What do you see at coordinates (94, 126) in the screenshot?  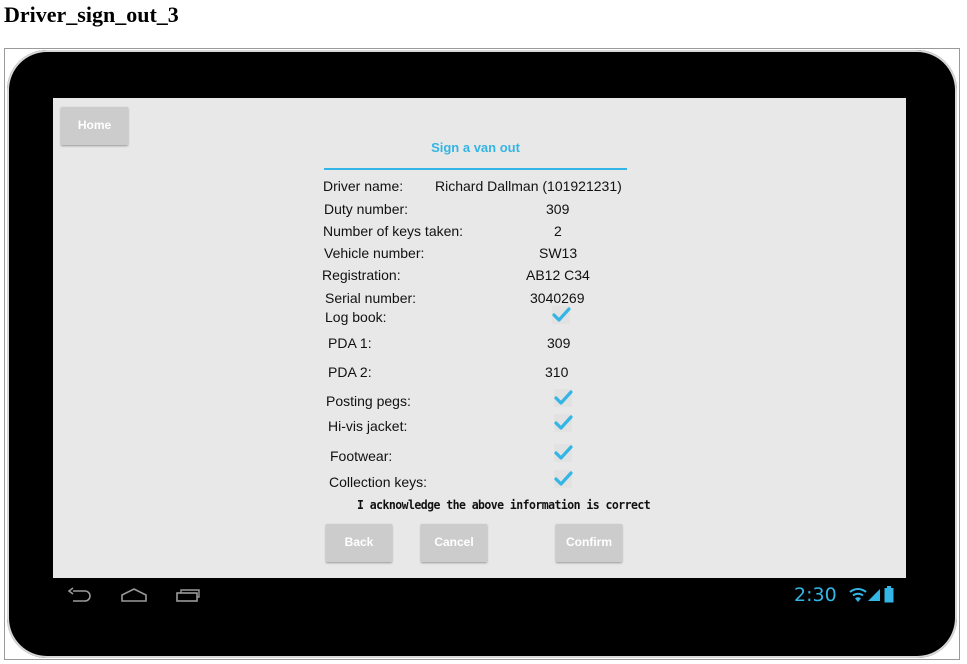 I see `home-button: Home` at bounding box center [94, 126].